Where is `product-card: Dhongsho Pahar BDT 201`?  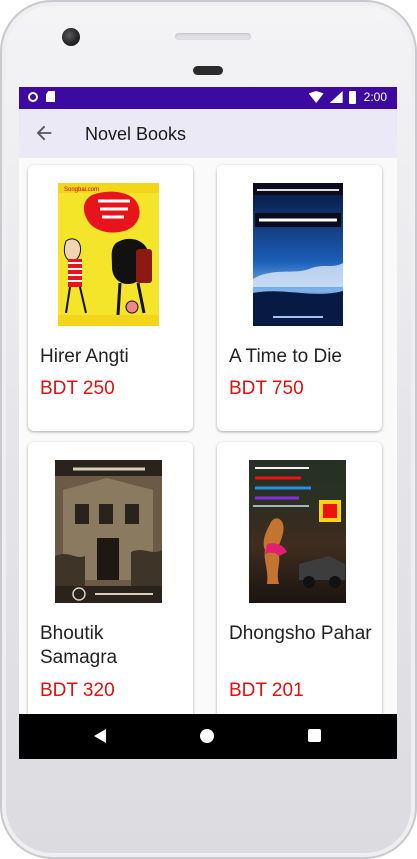 product-card: Dhongsho Pahar BDT 201 is located at coordinates (299, 578).